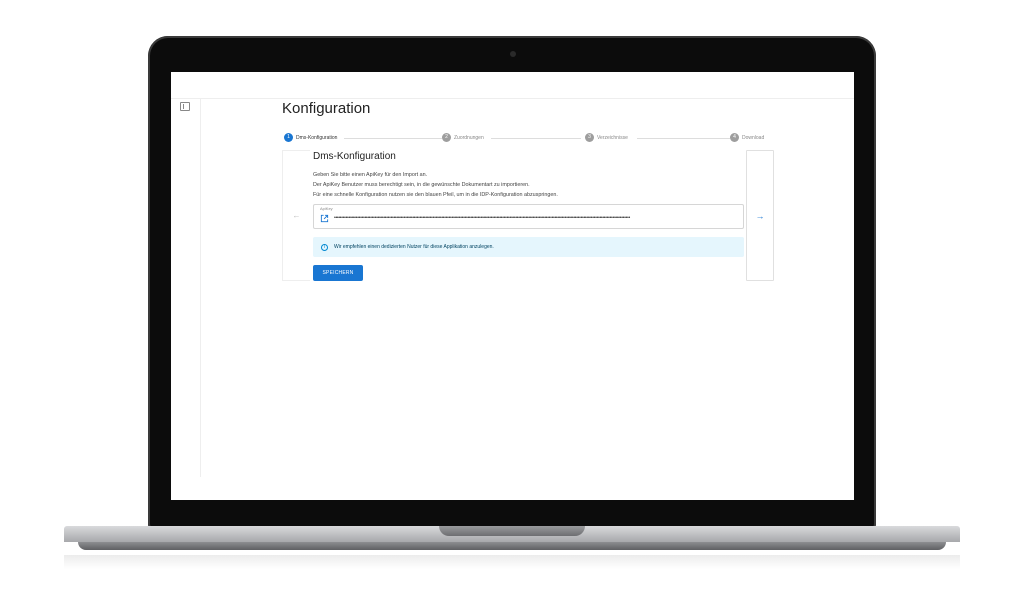 The width and height of the screenshot is (1024, 589). I want to click on laptop-reflection, so click(512, 562).